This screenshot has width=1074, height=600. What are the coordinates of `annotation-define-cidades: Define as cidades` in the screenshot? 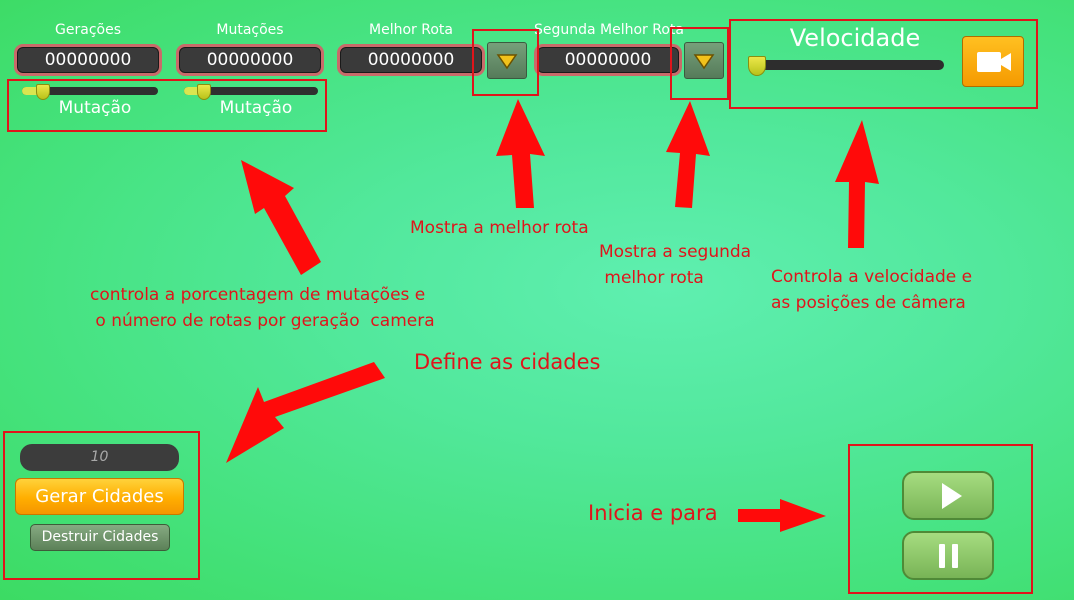 It's located at (507, 362).